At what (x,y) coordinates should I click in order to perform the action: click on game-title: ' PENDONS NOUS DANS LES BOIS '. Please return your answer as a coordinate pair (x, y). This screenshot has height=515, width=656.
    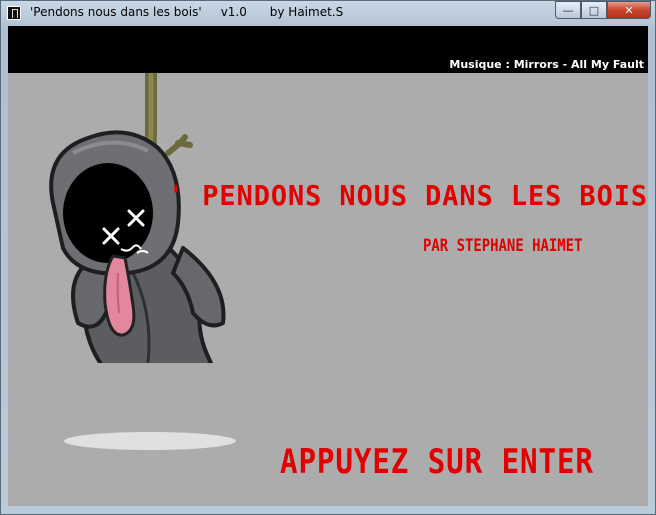
    Looking at the image, I should click on (408, 195).